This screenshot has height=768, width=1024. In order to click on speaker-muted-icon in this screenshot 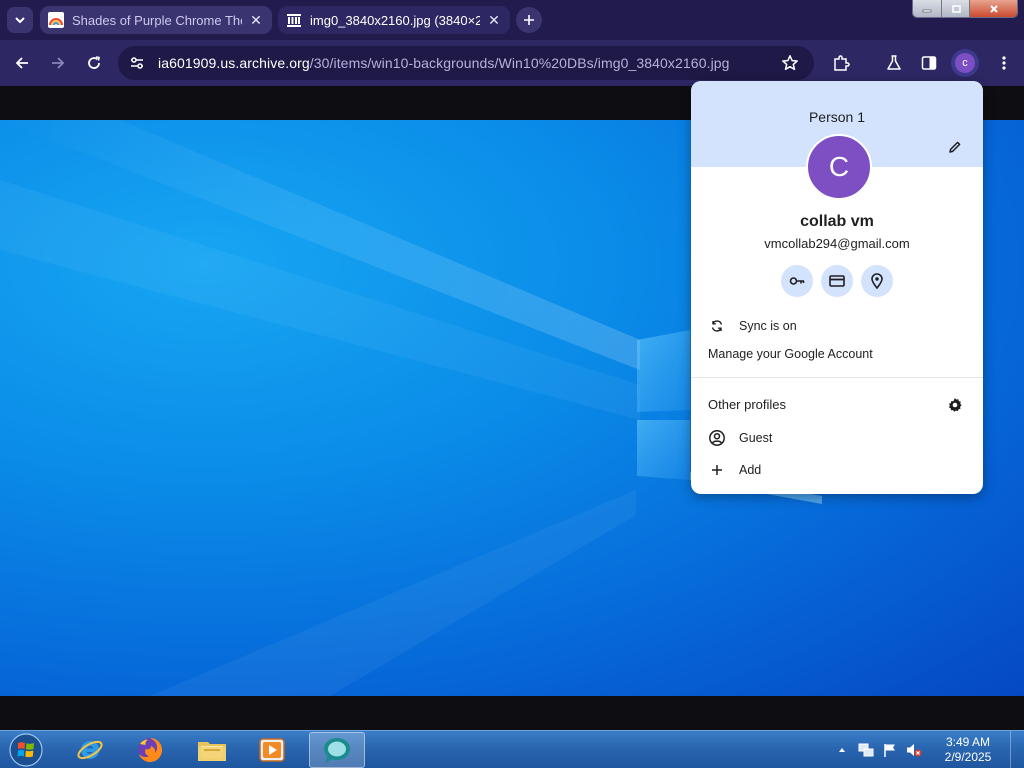, I will do `click(914, 750)`.